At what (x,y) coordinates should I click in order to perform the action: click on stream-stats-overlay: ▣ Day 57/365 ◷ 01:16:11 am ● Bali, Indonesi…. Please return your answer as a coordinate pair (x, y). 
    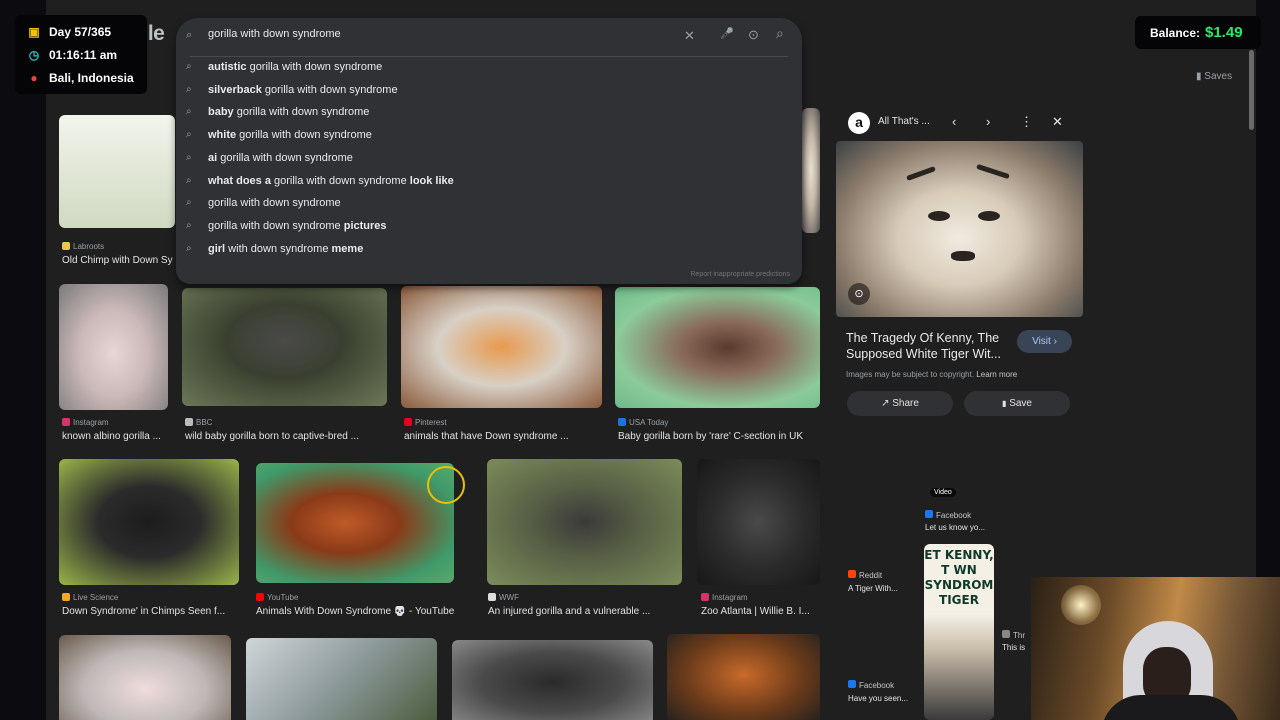
    Looking at the image, I should click on (81, 54).